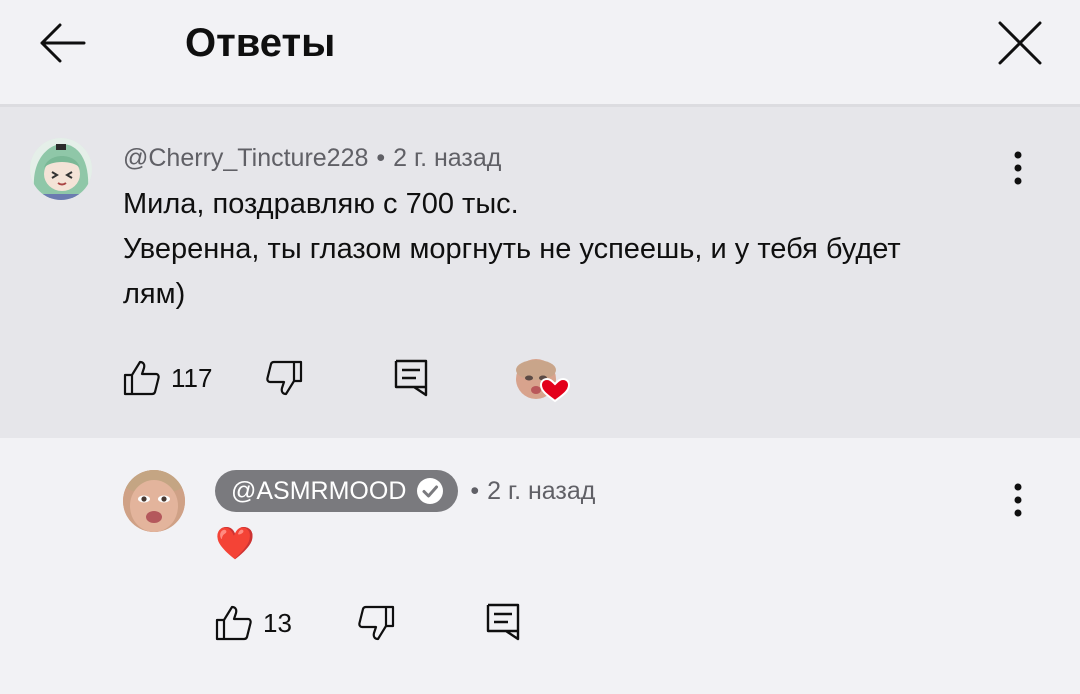  I want to click on comment-line: лям), so click(154, 294).